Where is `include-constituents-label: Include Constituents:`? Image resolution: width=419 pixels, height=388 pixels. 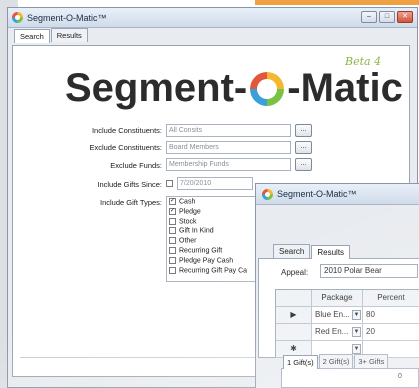
include-constituents-label: Include Constituents: is located at coordinates (126, 130).